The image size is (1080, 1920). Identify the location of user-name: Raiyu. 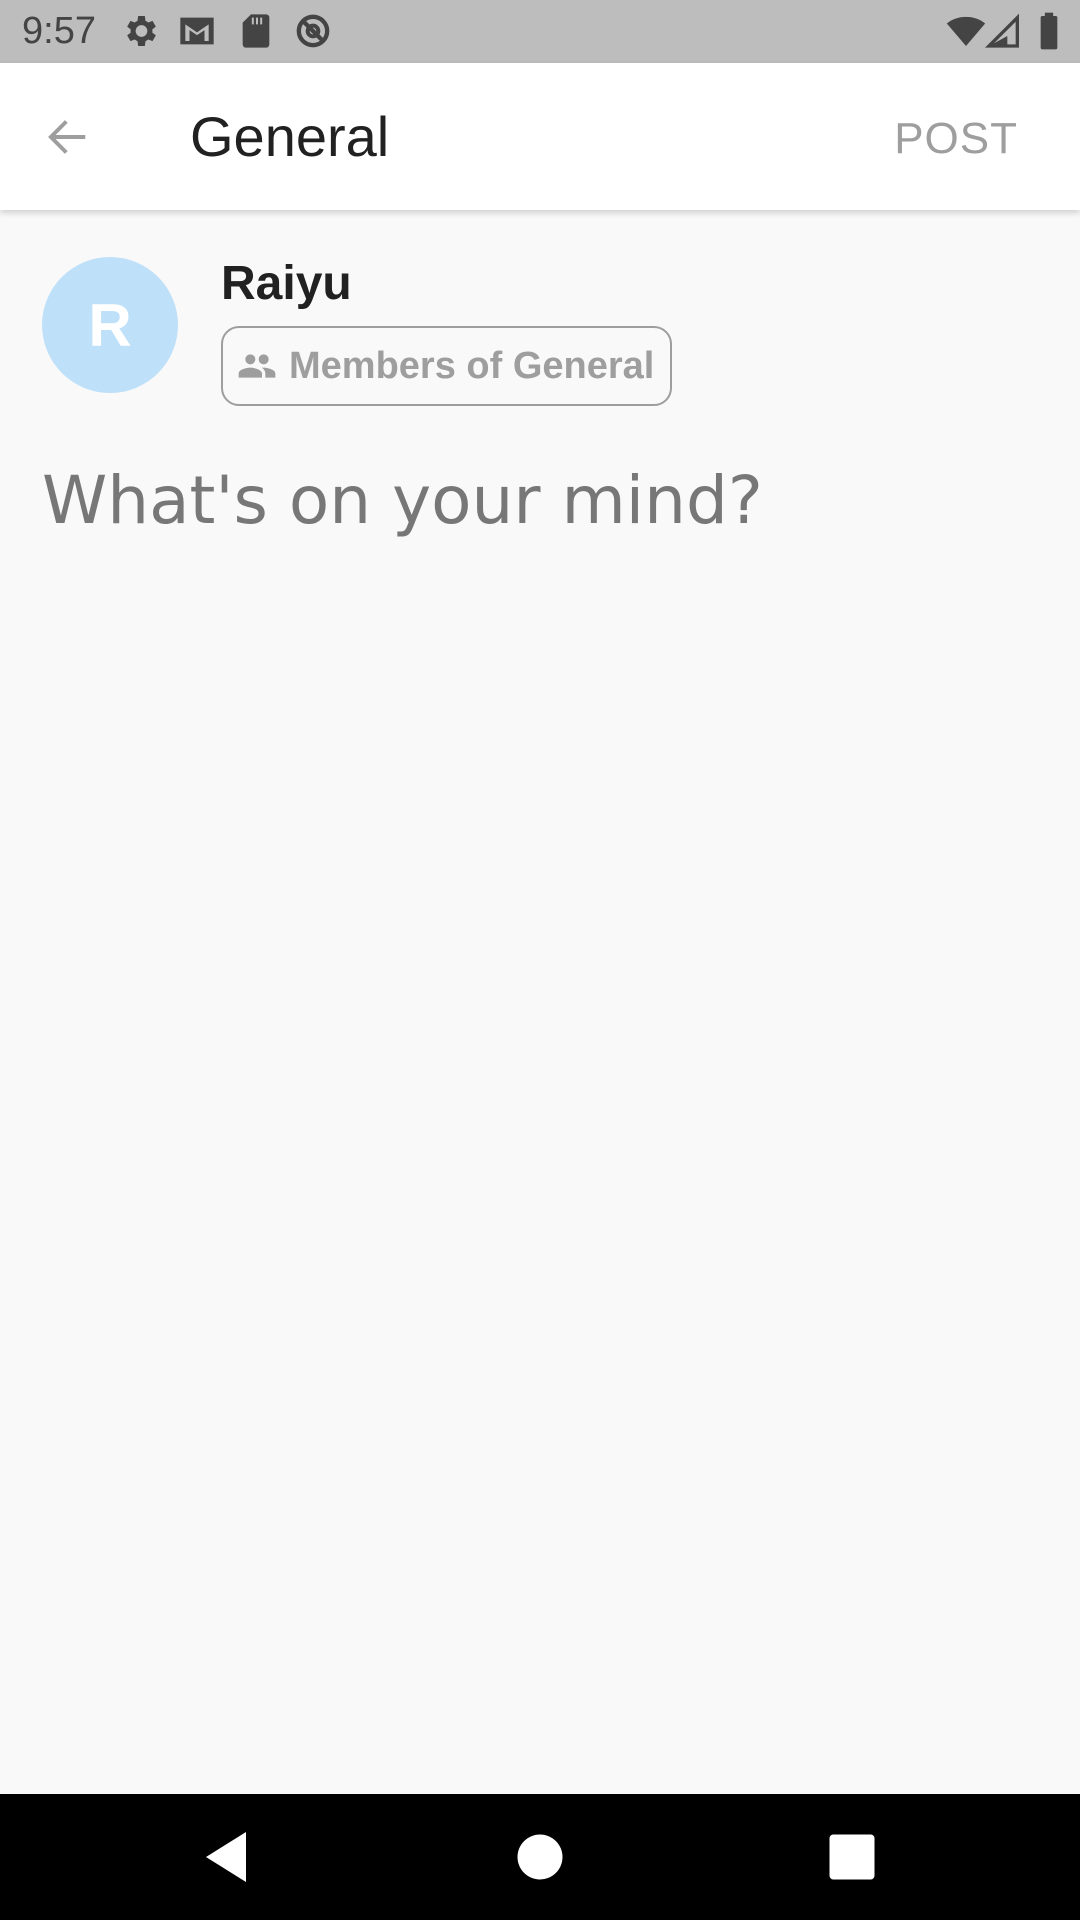
(286, 283).